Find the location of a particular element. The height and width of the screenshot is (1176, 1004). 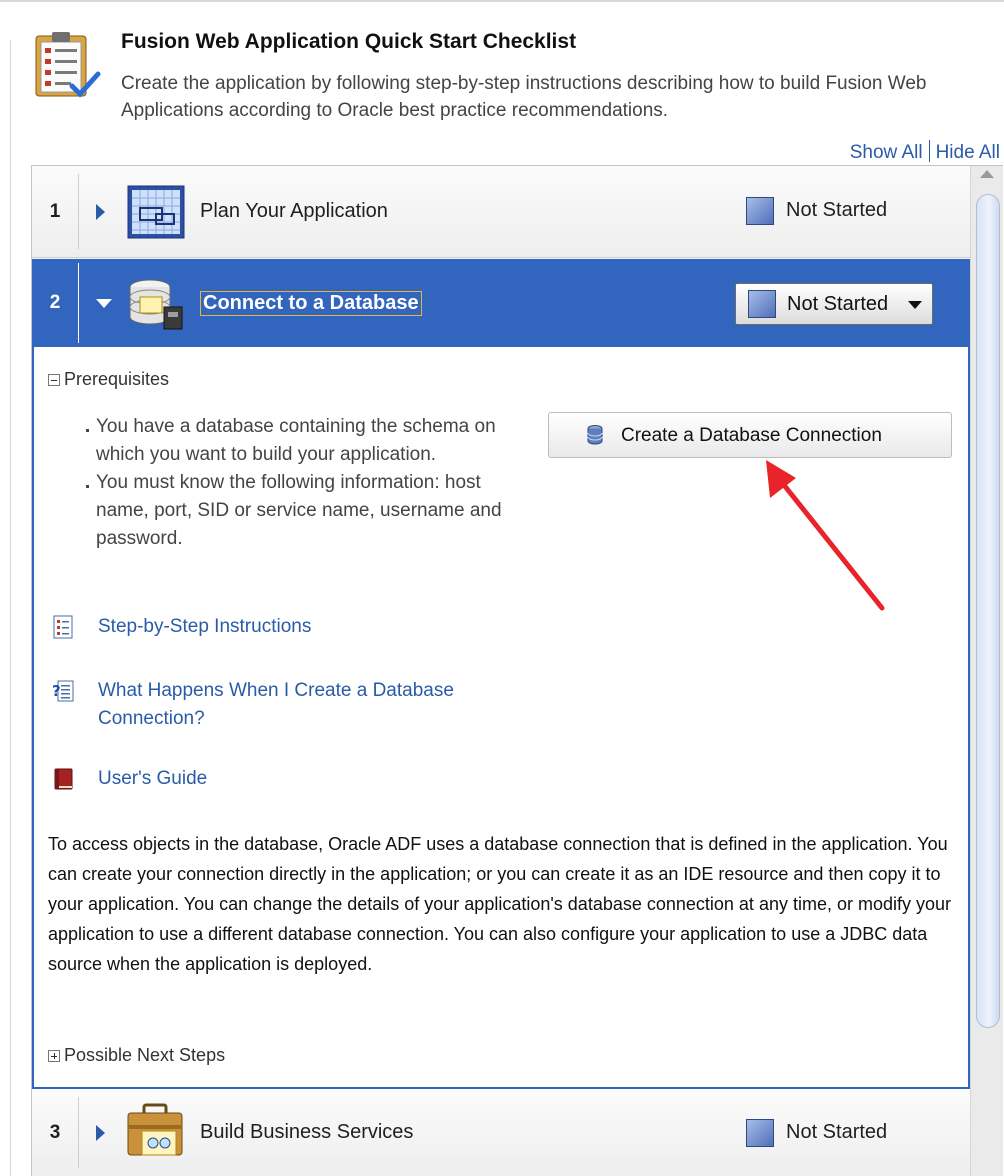

left-divider is located at coordinates (10, 608).